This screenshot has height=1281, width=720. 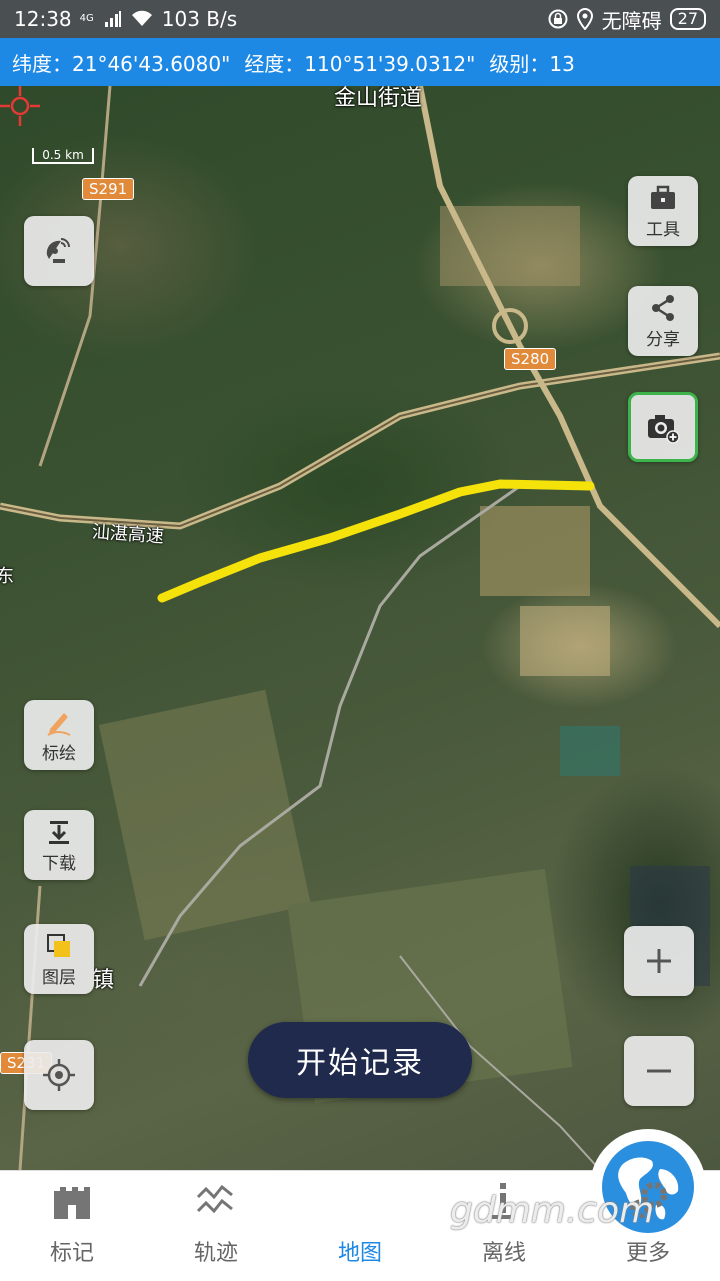 I want to click on tools-button: 工具, so click(x=663, y=211).